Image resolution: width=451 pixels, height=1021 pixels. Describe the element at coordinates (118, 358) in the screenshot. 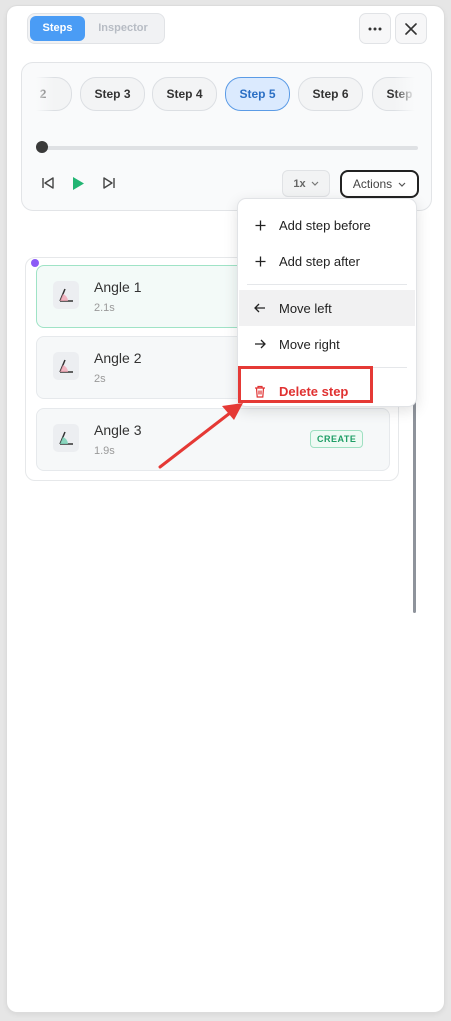

I see `item-title: Angle 2` at that location.